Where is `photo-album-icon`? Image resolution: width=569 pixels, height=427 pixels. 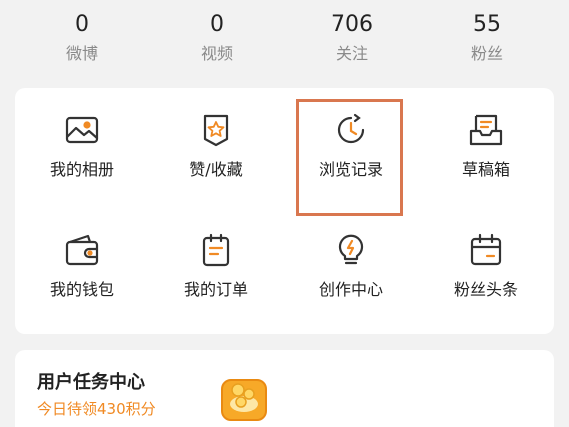
photo-album-icon is located at coordinates (82, 130).